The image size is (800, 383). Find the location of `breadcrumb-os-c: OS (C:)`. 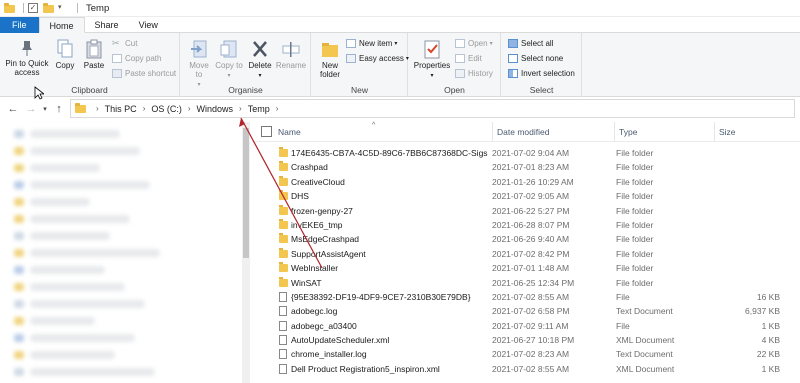

breadcrumb-os-c: OS (C:) is located at coordinates (166, 109).